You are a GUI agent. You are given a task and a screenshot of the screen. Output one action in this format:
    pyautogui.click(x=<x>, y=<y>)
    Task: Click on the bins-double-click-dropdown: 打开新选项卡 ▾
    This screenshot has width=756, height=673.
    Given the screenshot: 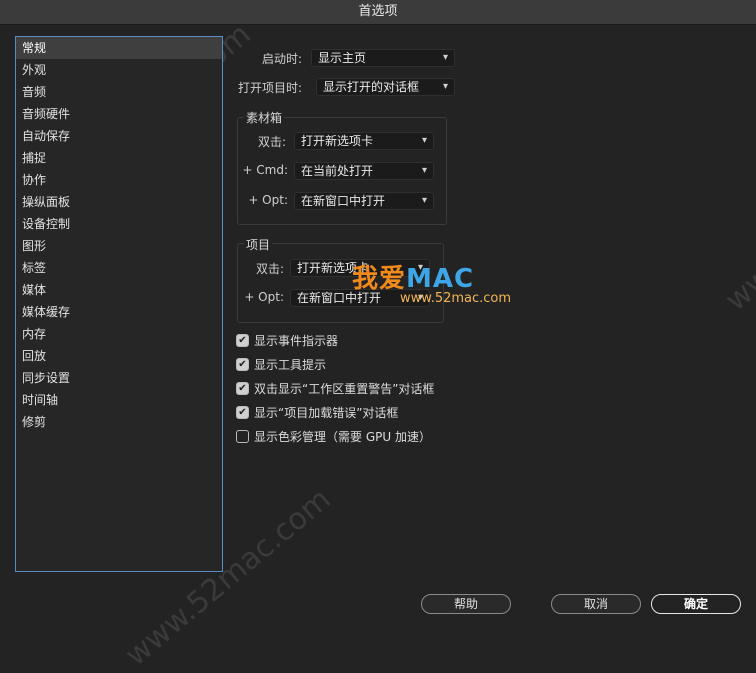 What is the action you would take?
    pyautogui.click(x=364, y=141)
    